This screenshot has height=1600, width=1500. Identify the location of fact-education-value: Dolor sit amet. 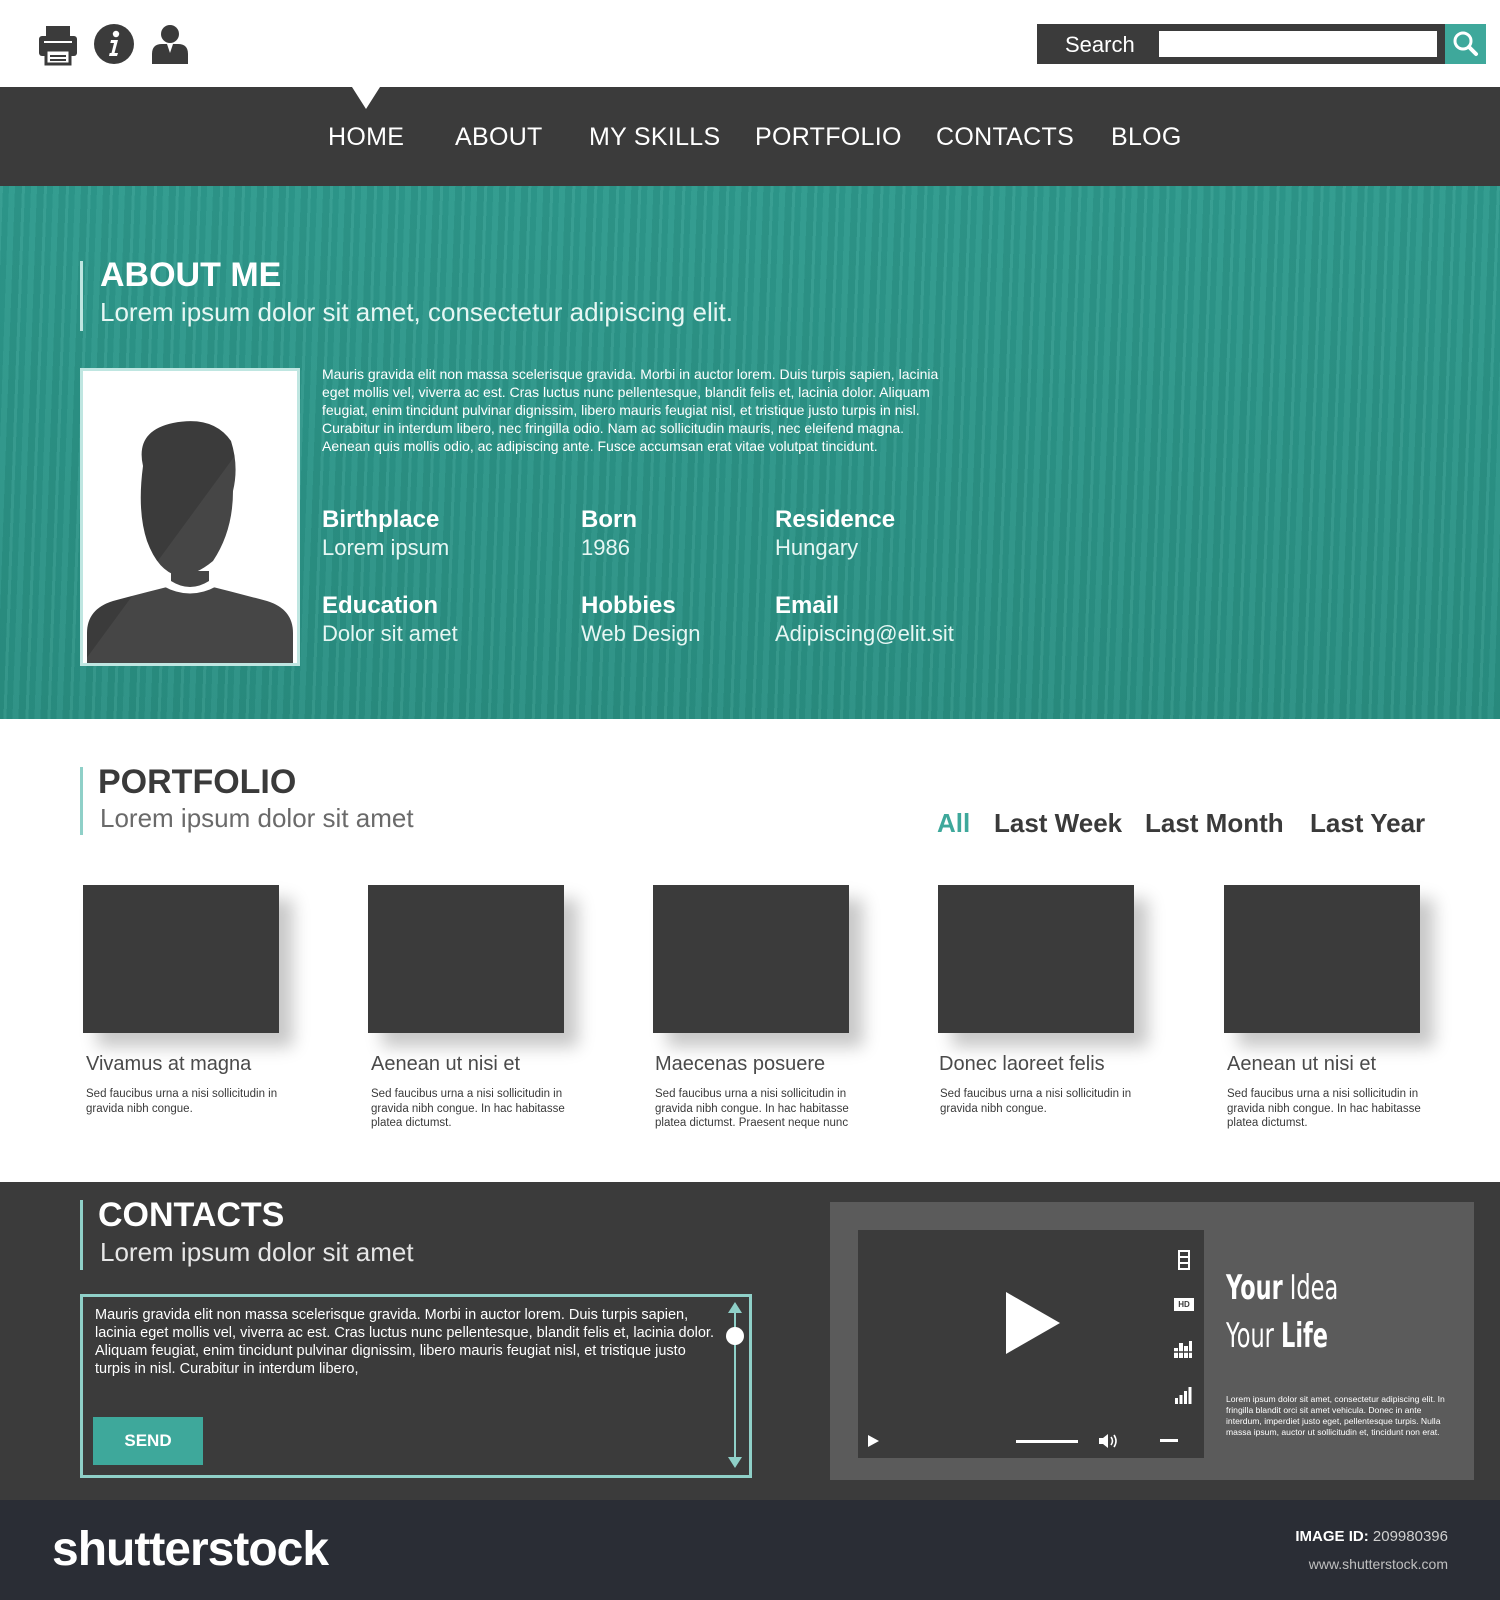
(390, 633).